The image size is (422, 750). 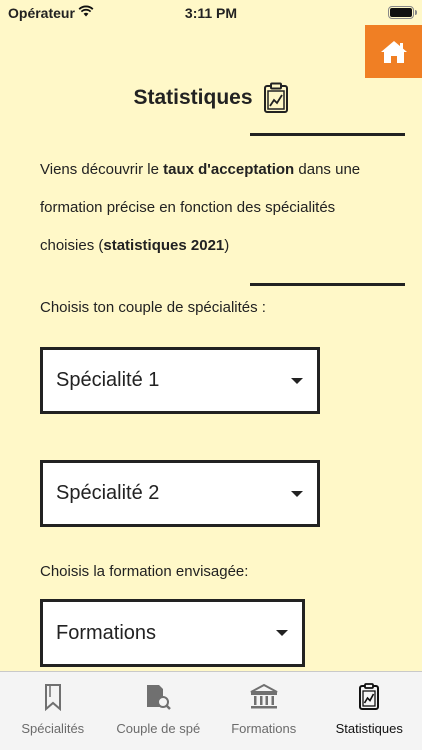 What do you see at coordinates (227, 245) in the screenshot?
I see `intro-part: )` at bounding box center [227, 245].